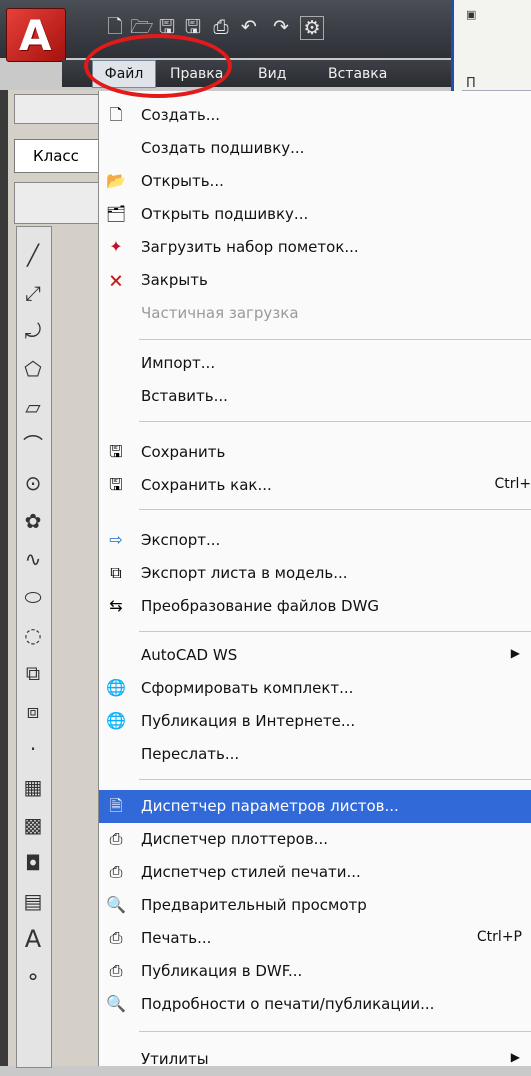 Image resolution: width=531 pixels, height=1076 pixels. Describe the element at coordinates (116, 539) in the screenshot. I see `export-icon: ⇨` at that location.